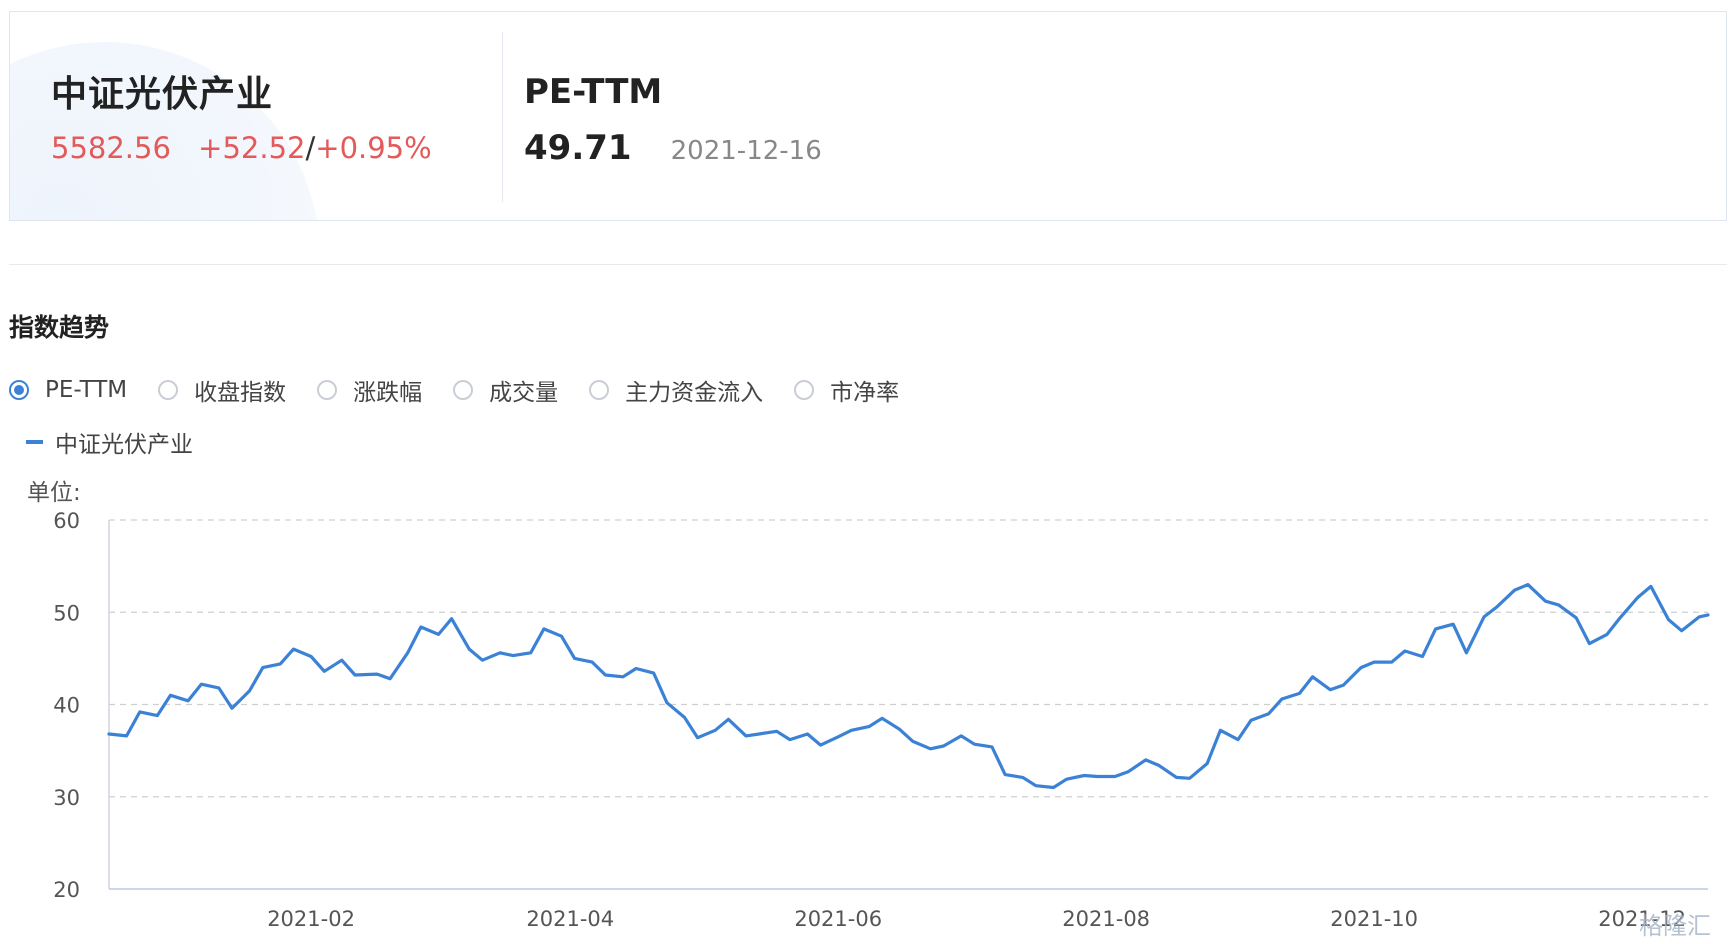 This screenshot has height=944, width=1736. I want to click on unit-label: 单位:, so click(54, 493).